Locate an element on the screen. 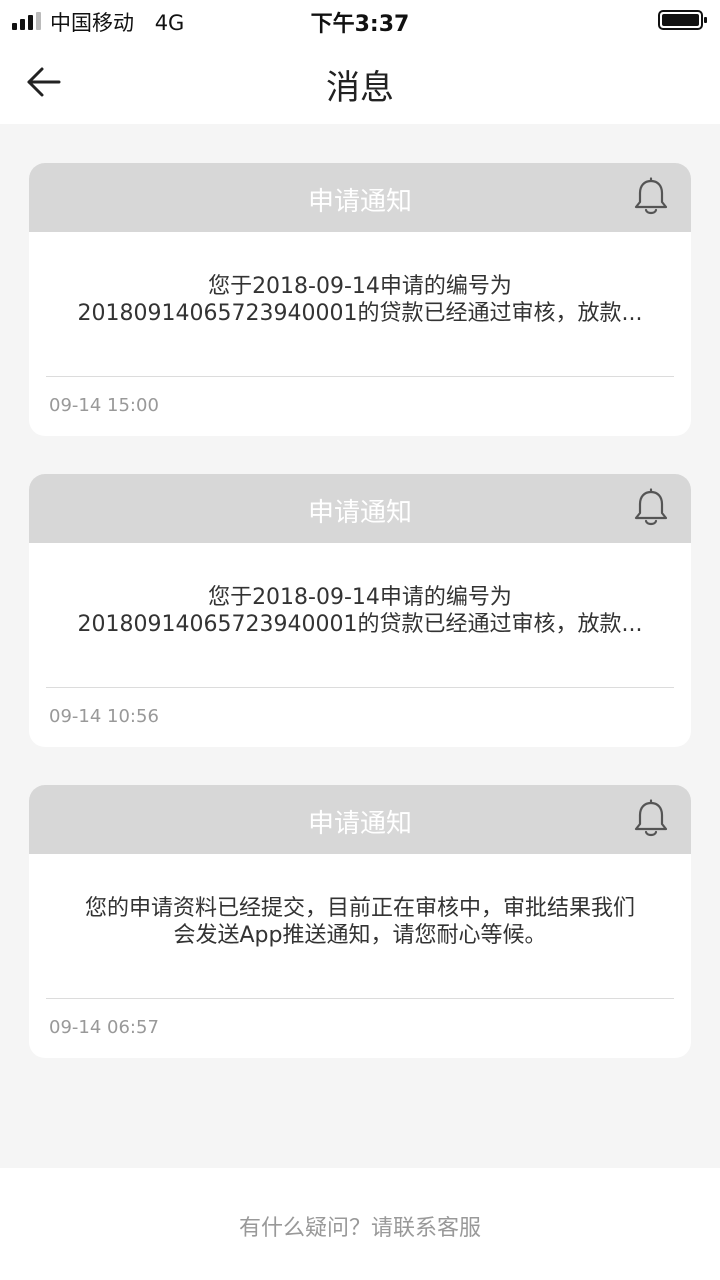 Image resolution: width=720 pixels, height=1280 pixels. message-time: 09-14 10:56 is located at coordinates (104, 716).